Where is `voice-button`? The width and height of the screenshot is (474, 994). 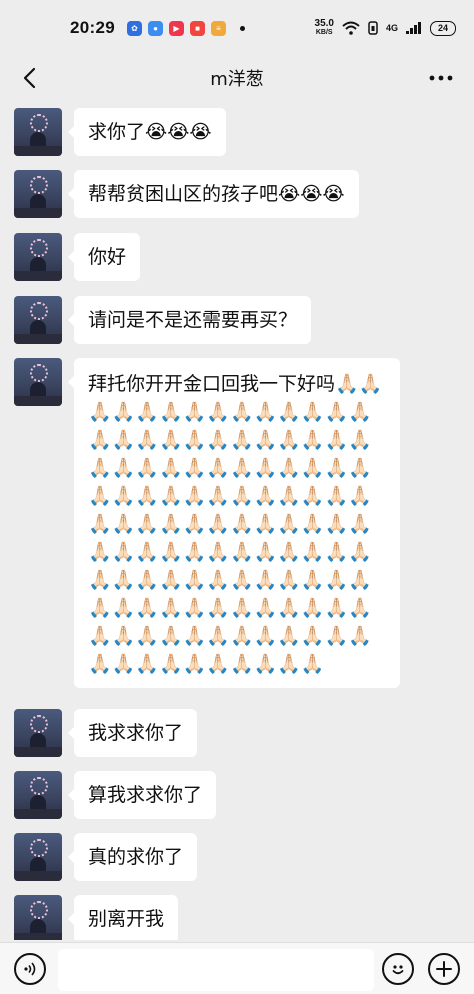 voice-button is located at coordinates (30, 969).